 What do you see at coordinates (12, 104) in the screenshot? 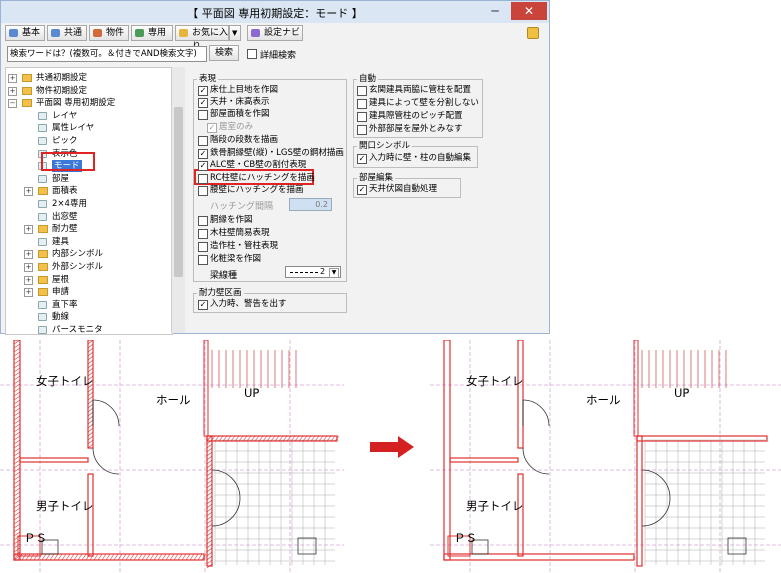
I see `collapse-icon: −` at bounding box center [12, 104].